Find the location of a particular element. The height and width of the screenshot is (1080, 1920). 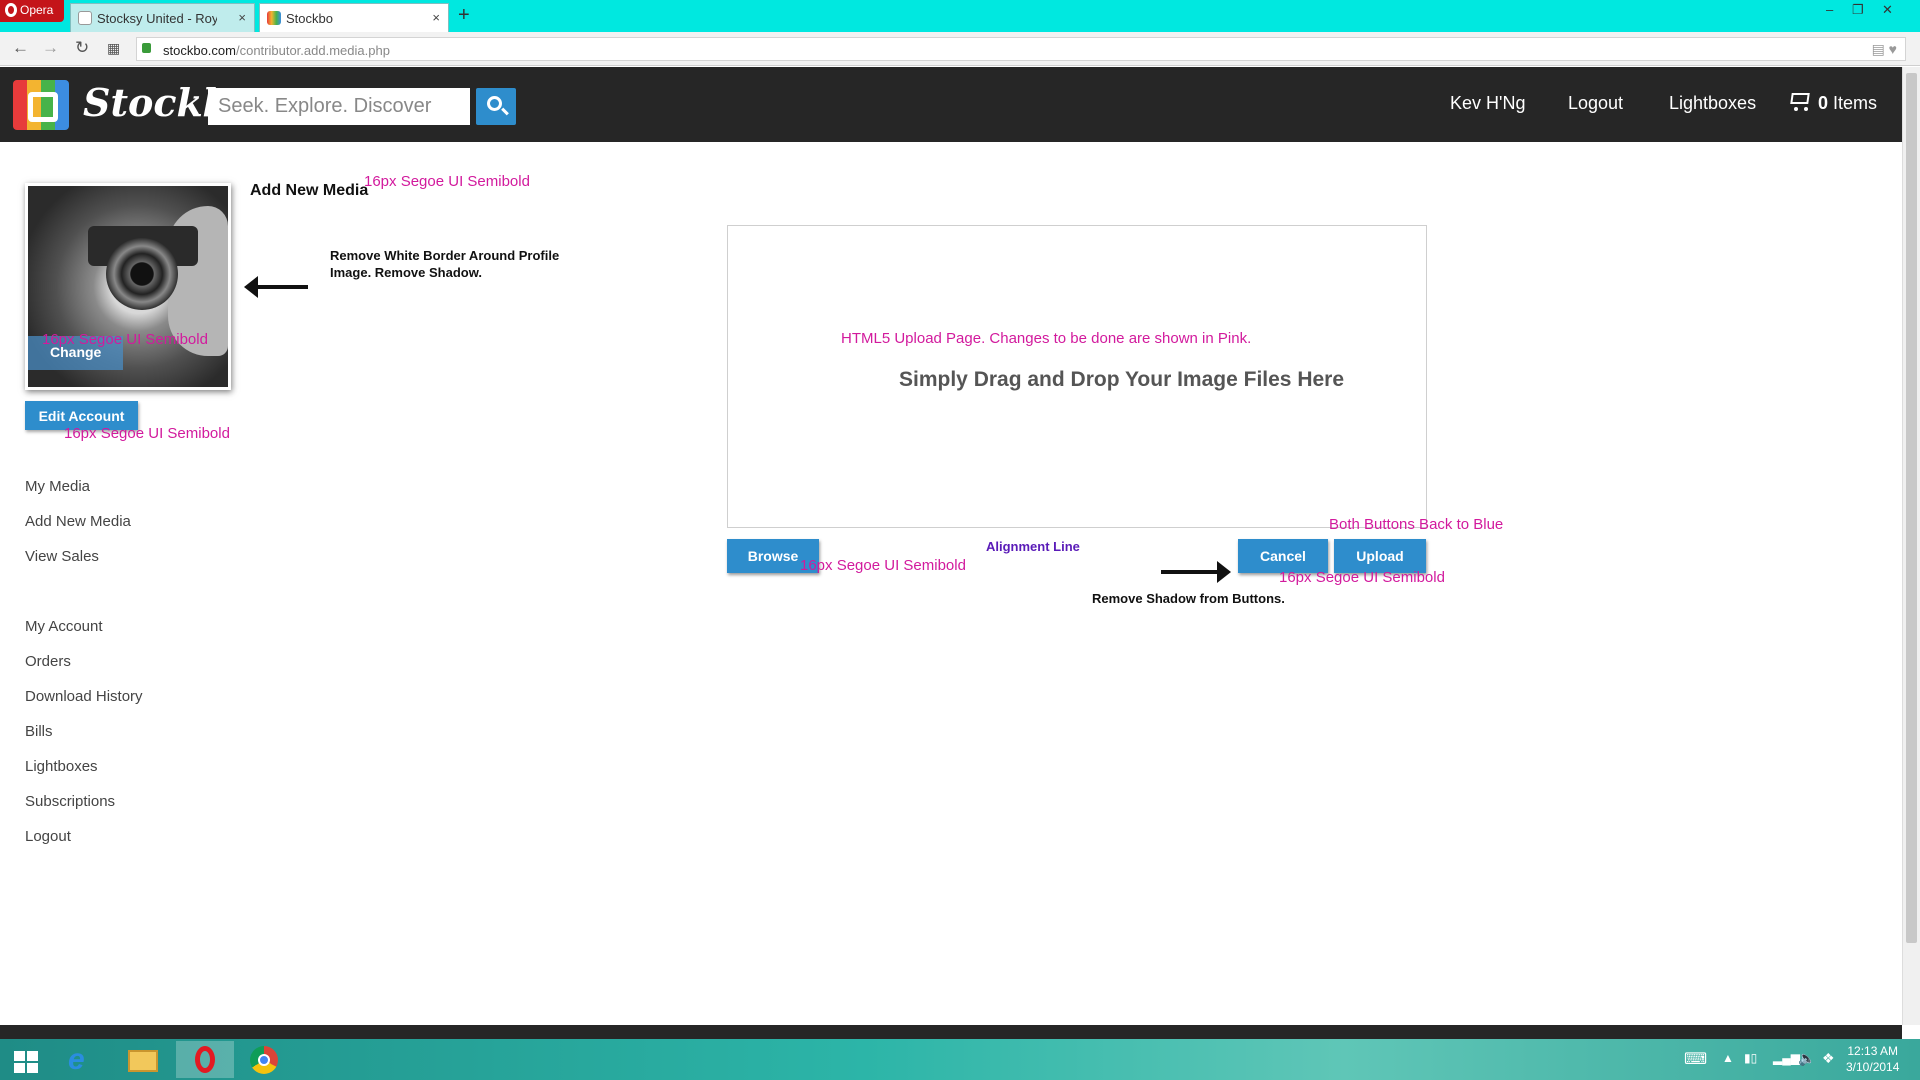

annotation-alignment-line: Alignment Line is located at coordinates (1033, 546).